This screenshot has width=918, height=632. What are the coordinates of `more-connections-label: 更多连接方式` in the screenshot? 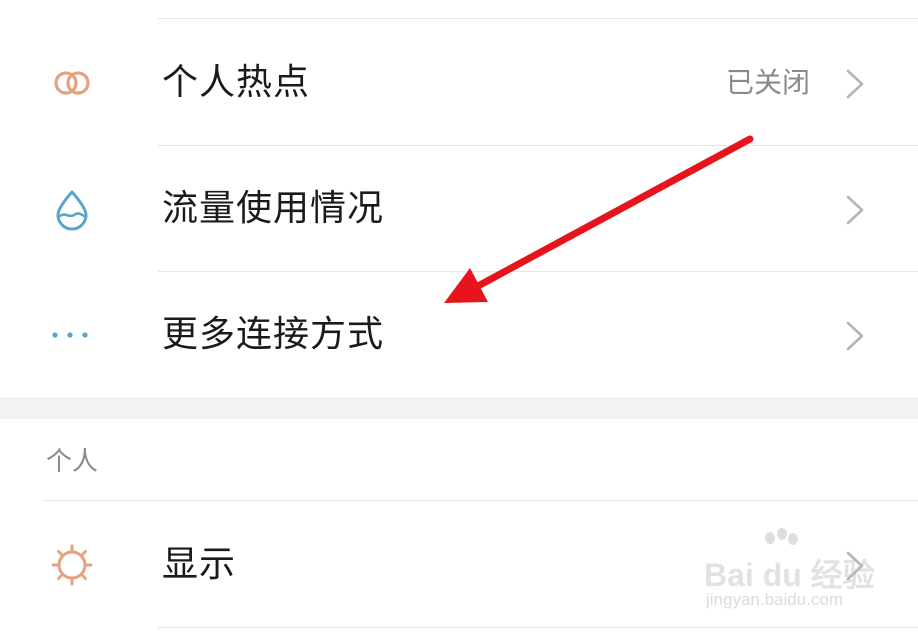 It's located at (273, 334).